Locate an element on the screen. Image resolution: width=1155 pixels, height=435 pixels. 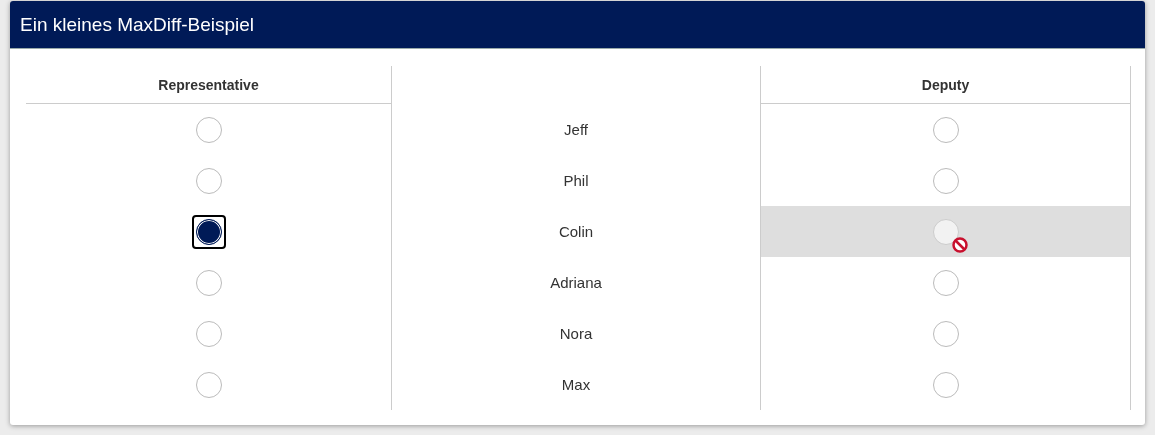
not-allowed-cursor-icon is located at coordinates (959, 244).